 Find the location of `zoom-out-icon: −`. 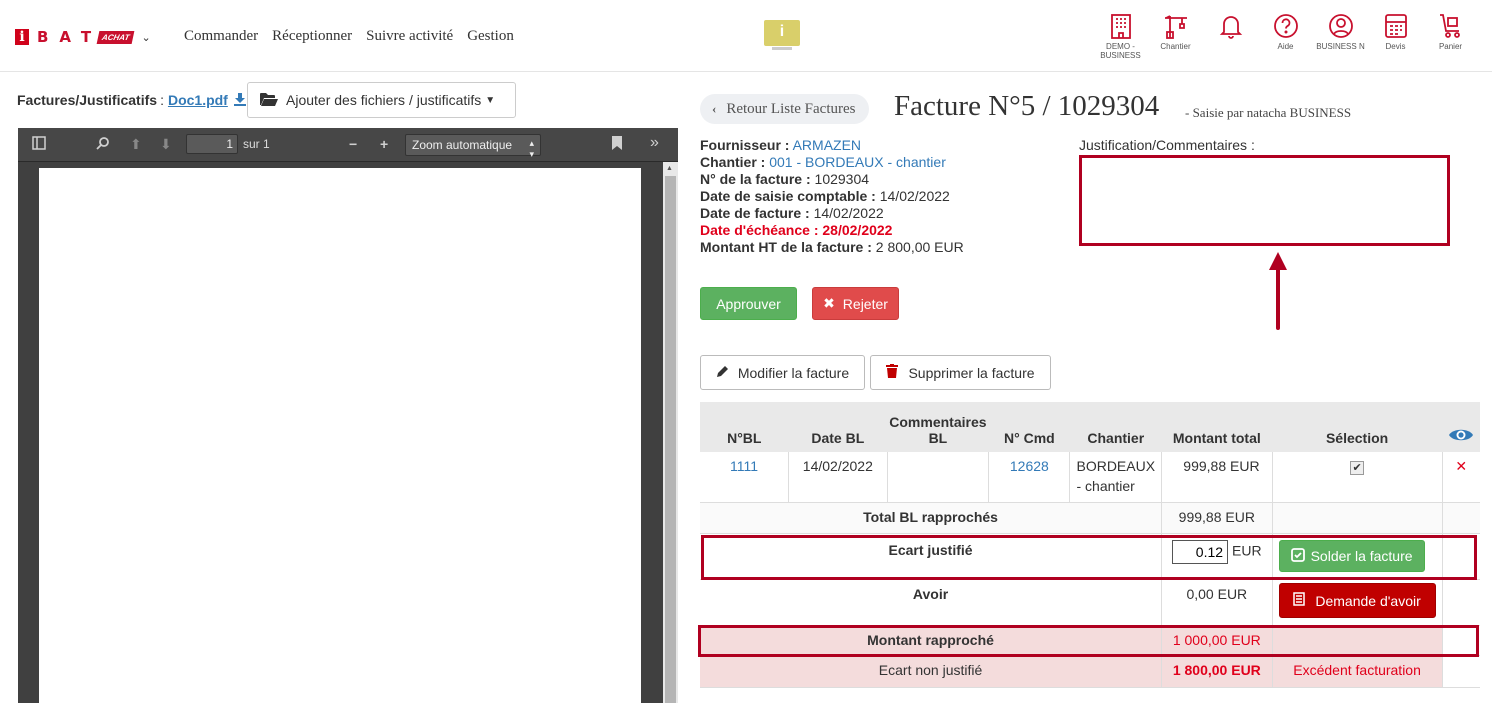

zoom-out-icon: − is located at coordinates (353, 144).